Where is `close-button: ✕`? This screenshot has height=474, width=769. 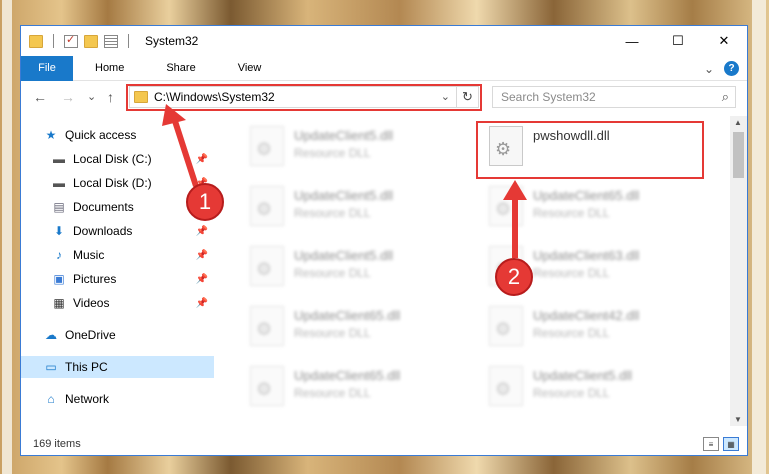 close-button: ✕ is located at coordinates (724, 41).